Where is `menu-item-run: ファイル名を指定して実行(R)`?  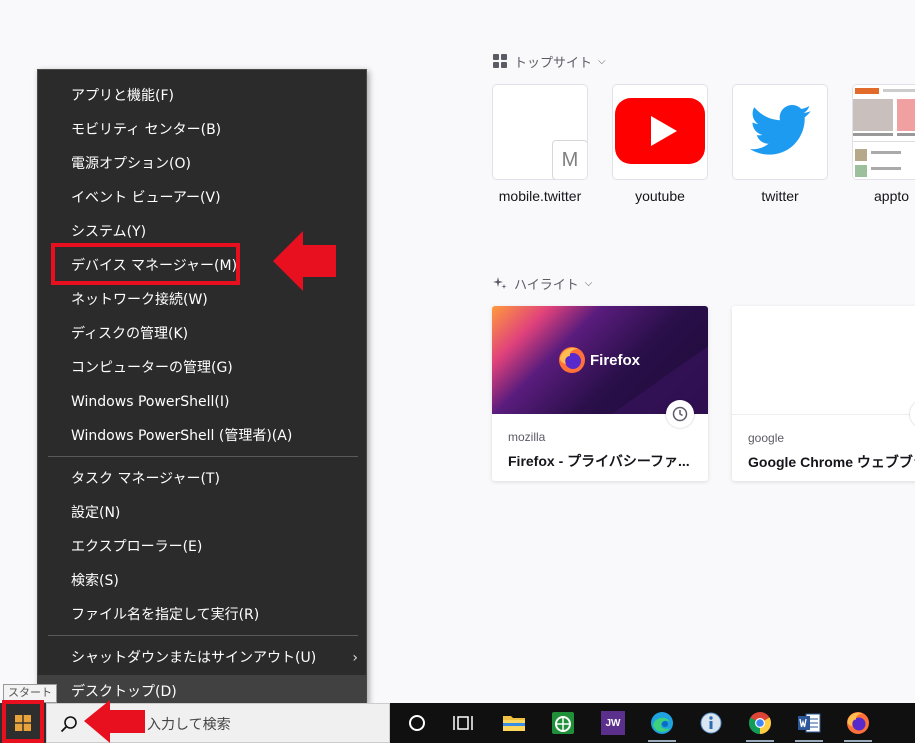 menu-item-run: ファイル名を指定して実行(R) is located at coordinates (202, 615).